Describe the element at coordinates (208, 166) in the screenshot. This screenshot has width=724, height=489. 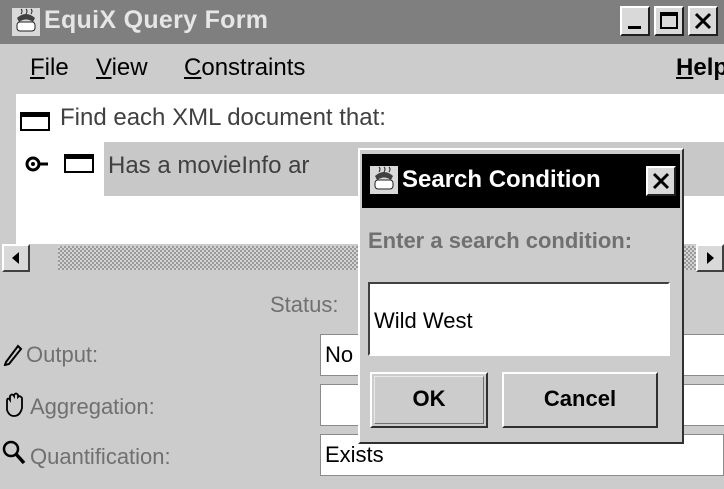
I see `tree-node-label: Has a movieInfo ar` at that location.